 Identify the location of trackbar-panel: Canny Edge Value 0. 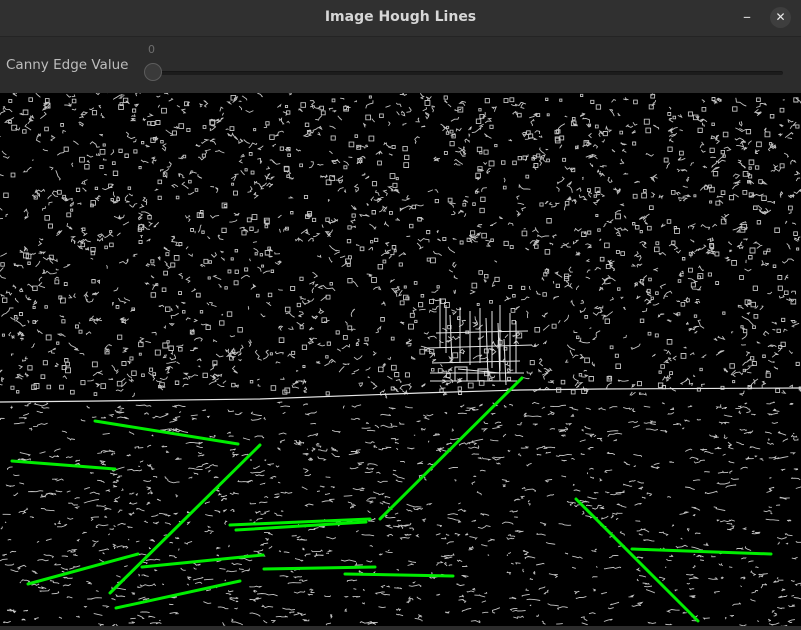
(400, 65).